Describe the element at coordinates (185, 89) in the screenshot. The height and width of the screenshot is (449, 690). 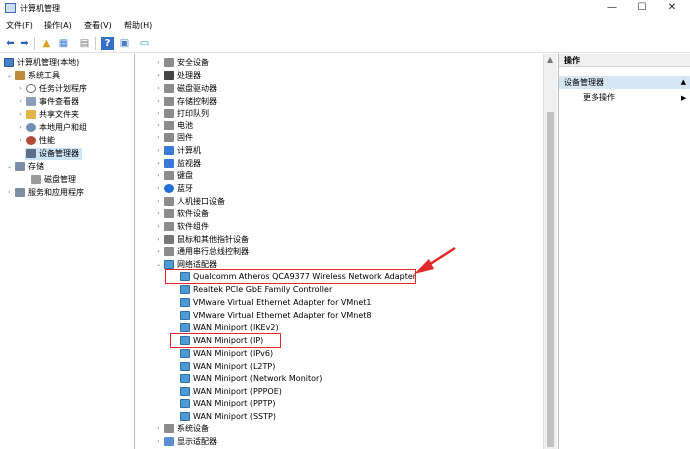
I see `device-category: › 磁盘驱动器` at that location.